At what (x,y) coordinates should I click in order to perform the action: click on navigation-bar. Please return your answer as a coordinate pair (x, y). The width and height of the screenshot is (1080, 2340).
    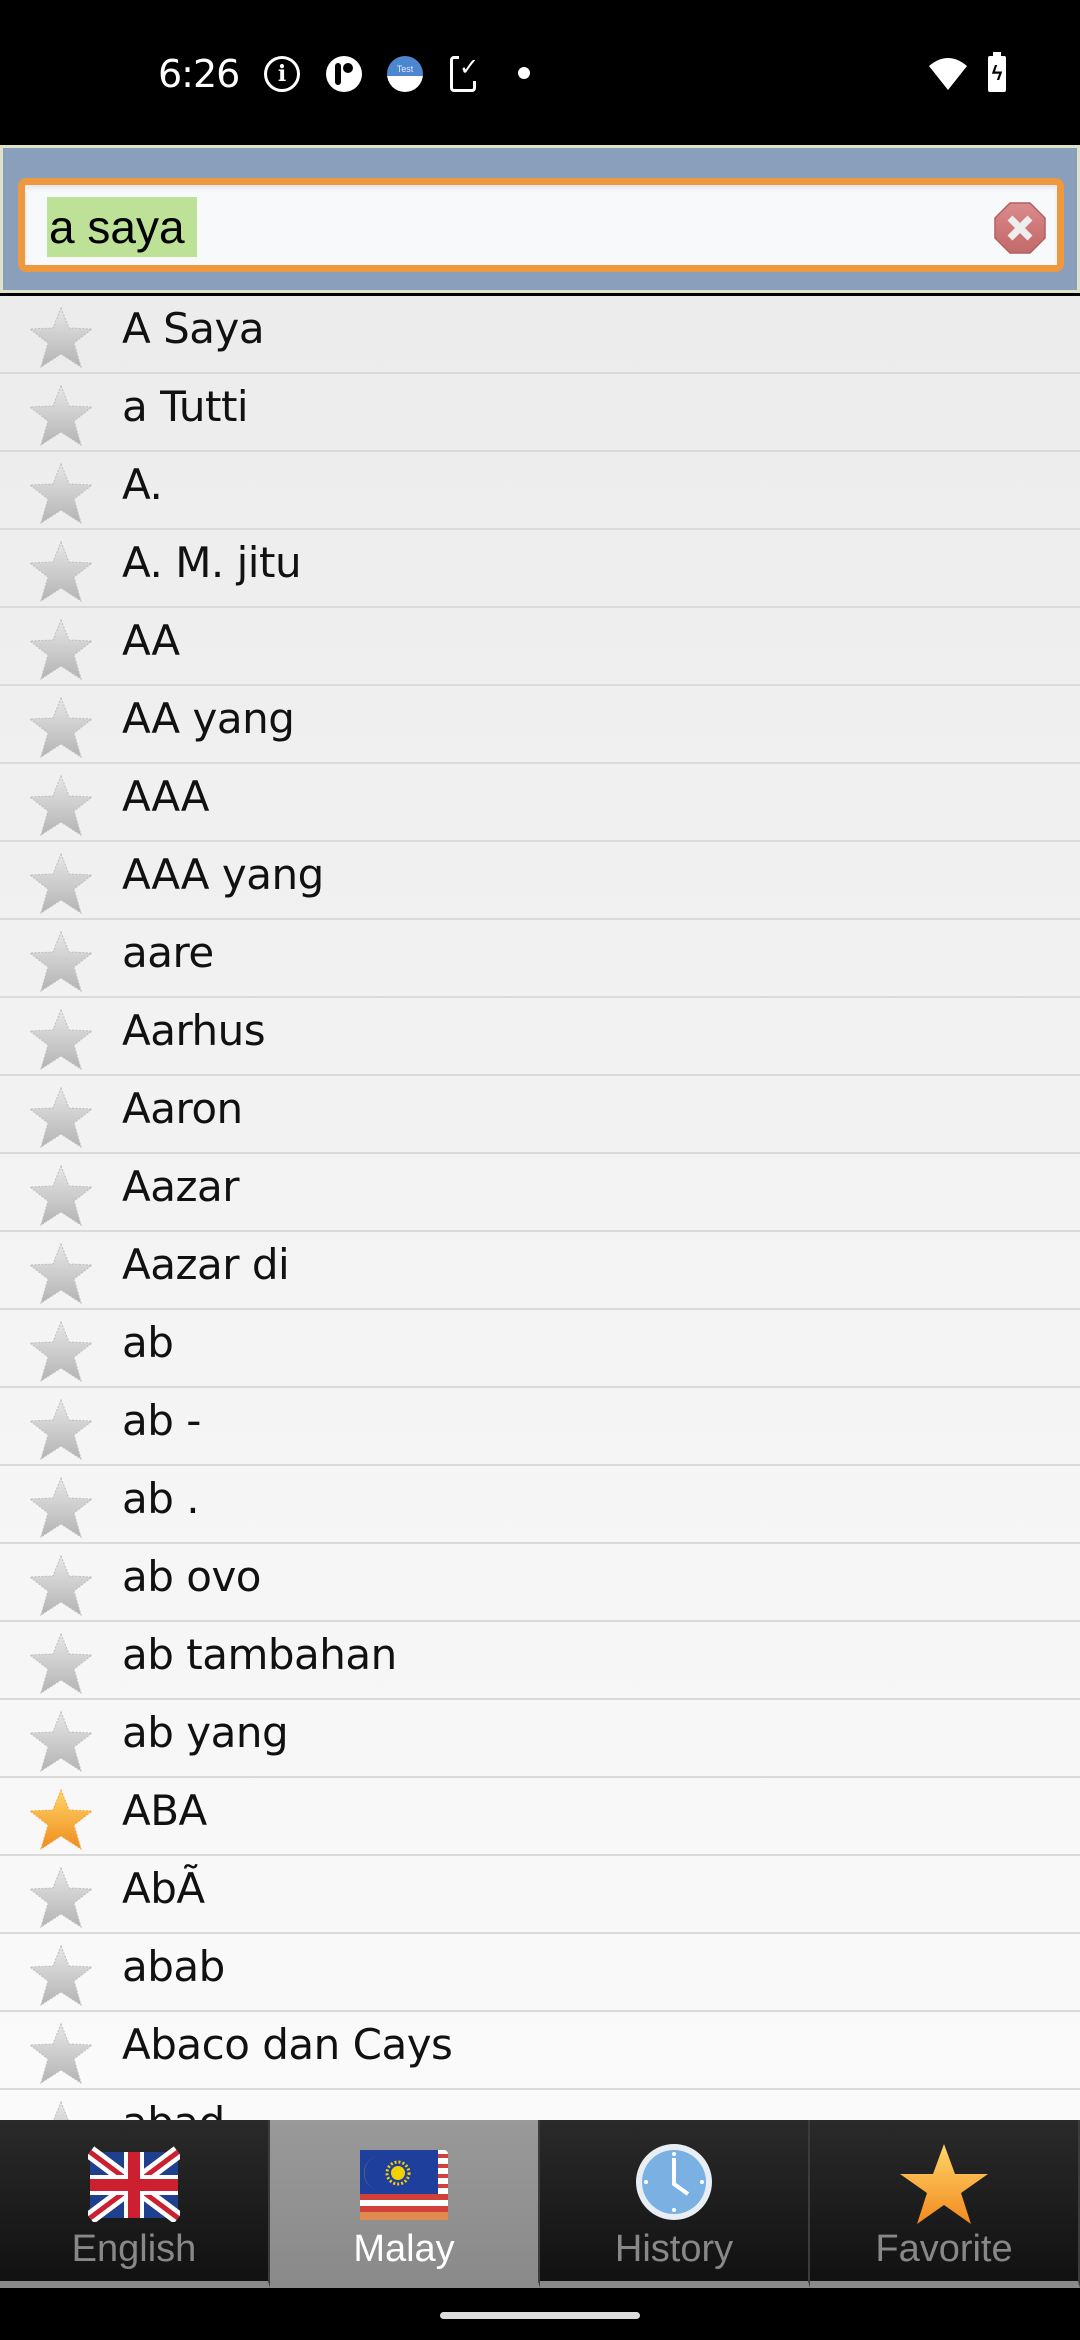
    Looking at the image, I should click on (540, 2314).